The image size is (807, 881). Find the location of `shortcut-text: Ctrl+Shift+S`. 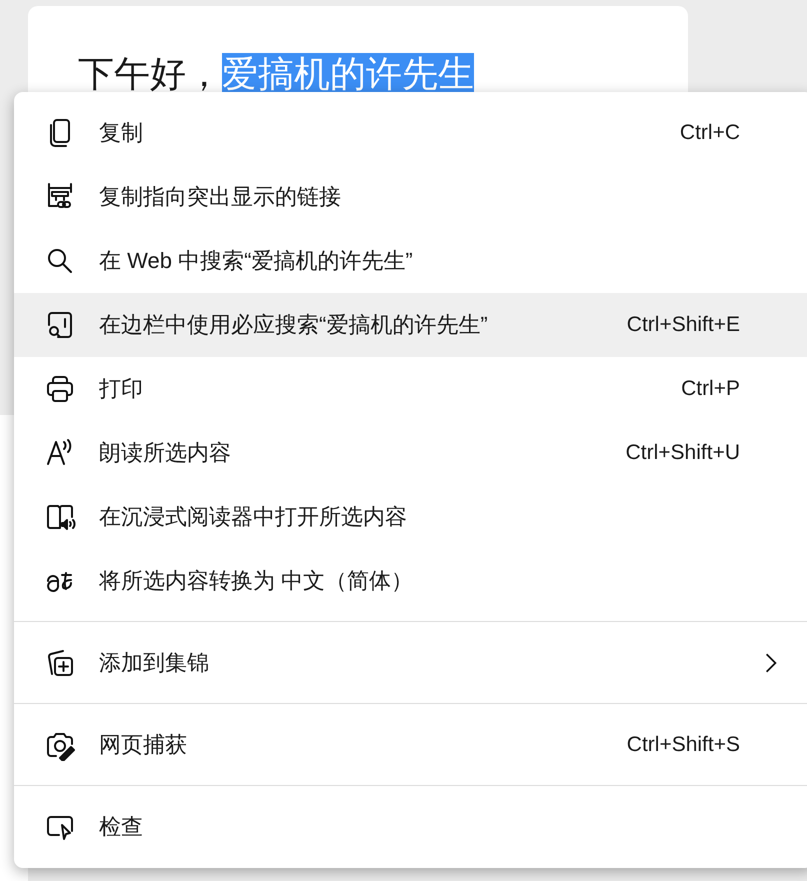

shortcut-text: Ctrl+Shift+S is located at coordinates (683, 745).